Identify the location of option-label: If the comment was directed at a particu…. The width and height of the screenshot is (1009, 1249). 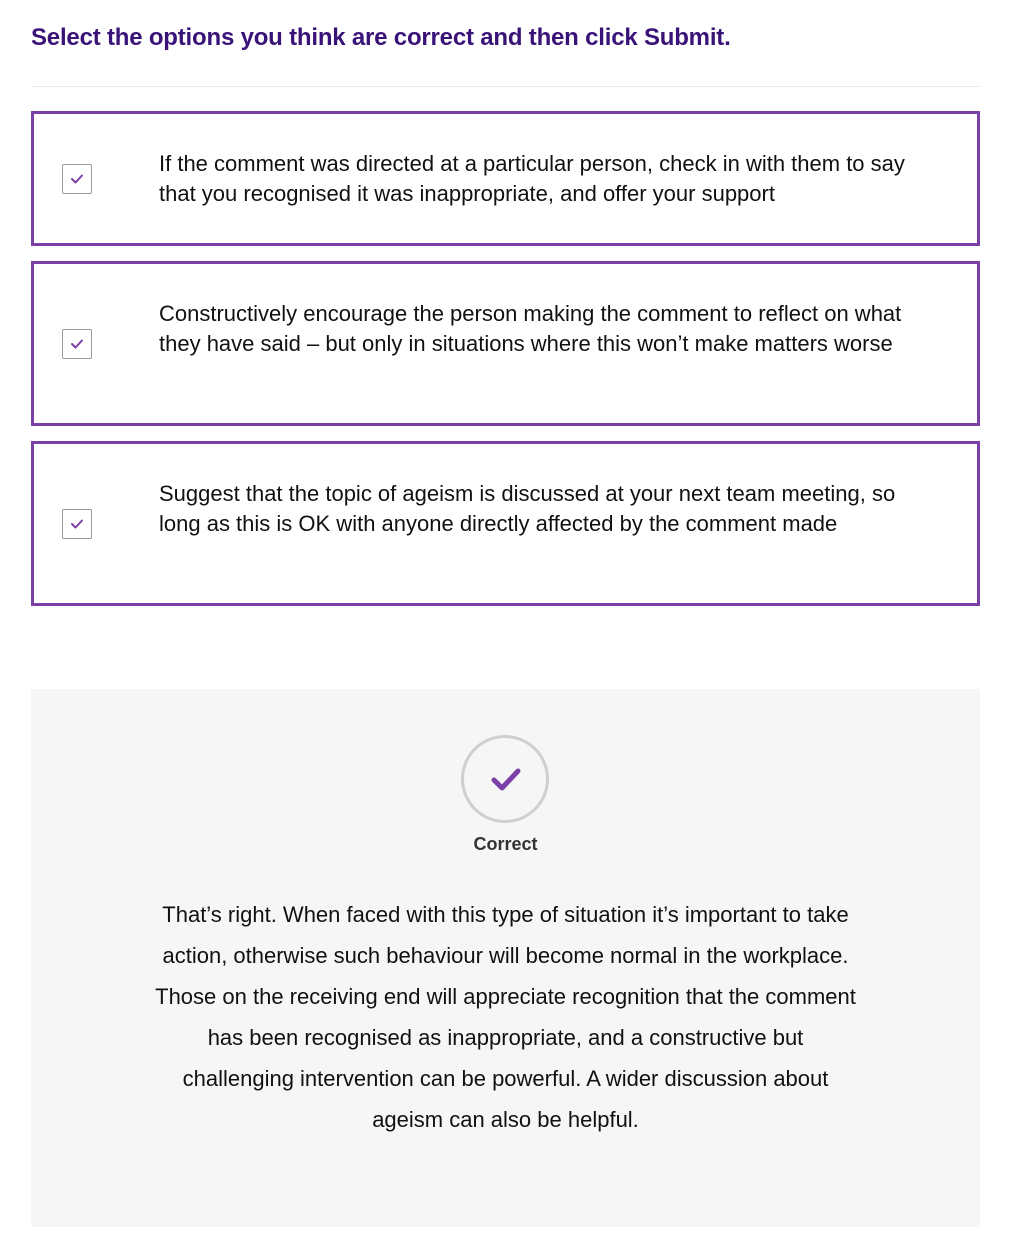
(532, 178).